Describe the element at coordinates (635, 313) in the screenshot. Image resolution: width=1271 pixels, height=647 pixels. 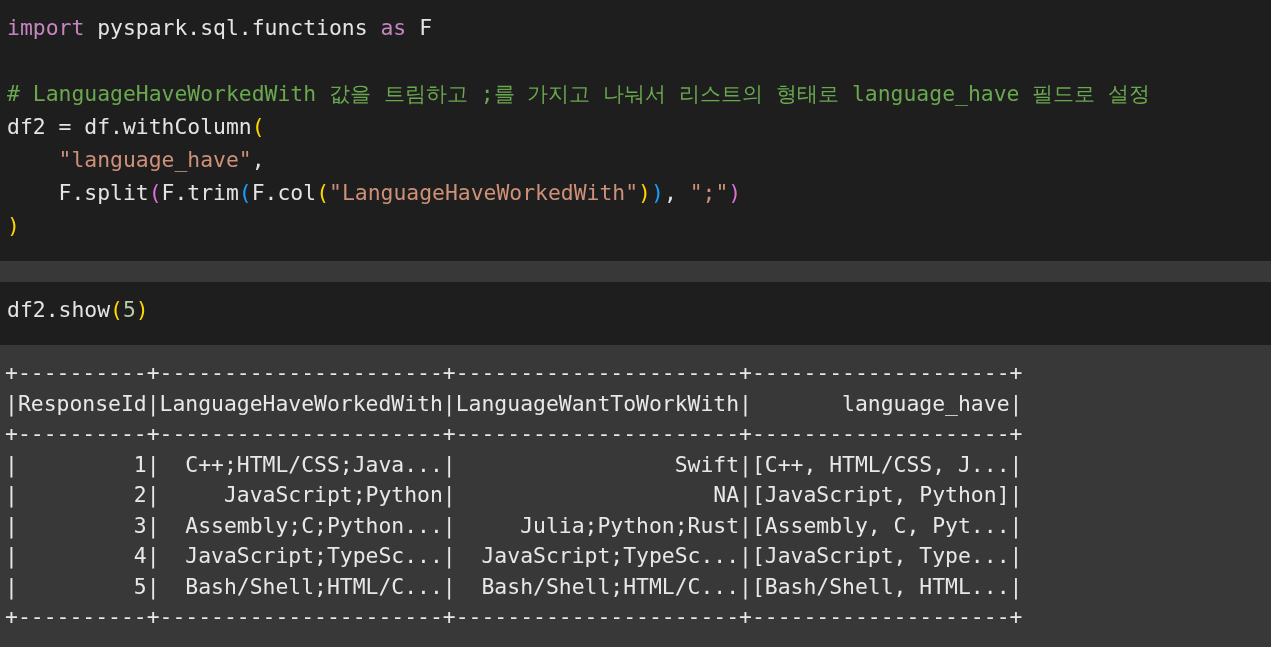
I see `code-cell: df2.show(5)` at that location.